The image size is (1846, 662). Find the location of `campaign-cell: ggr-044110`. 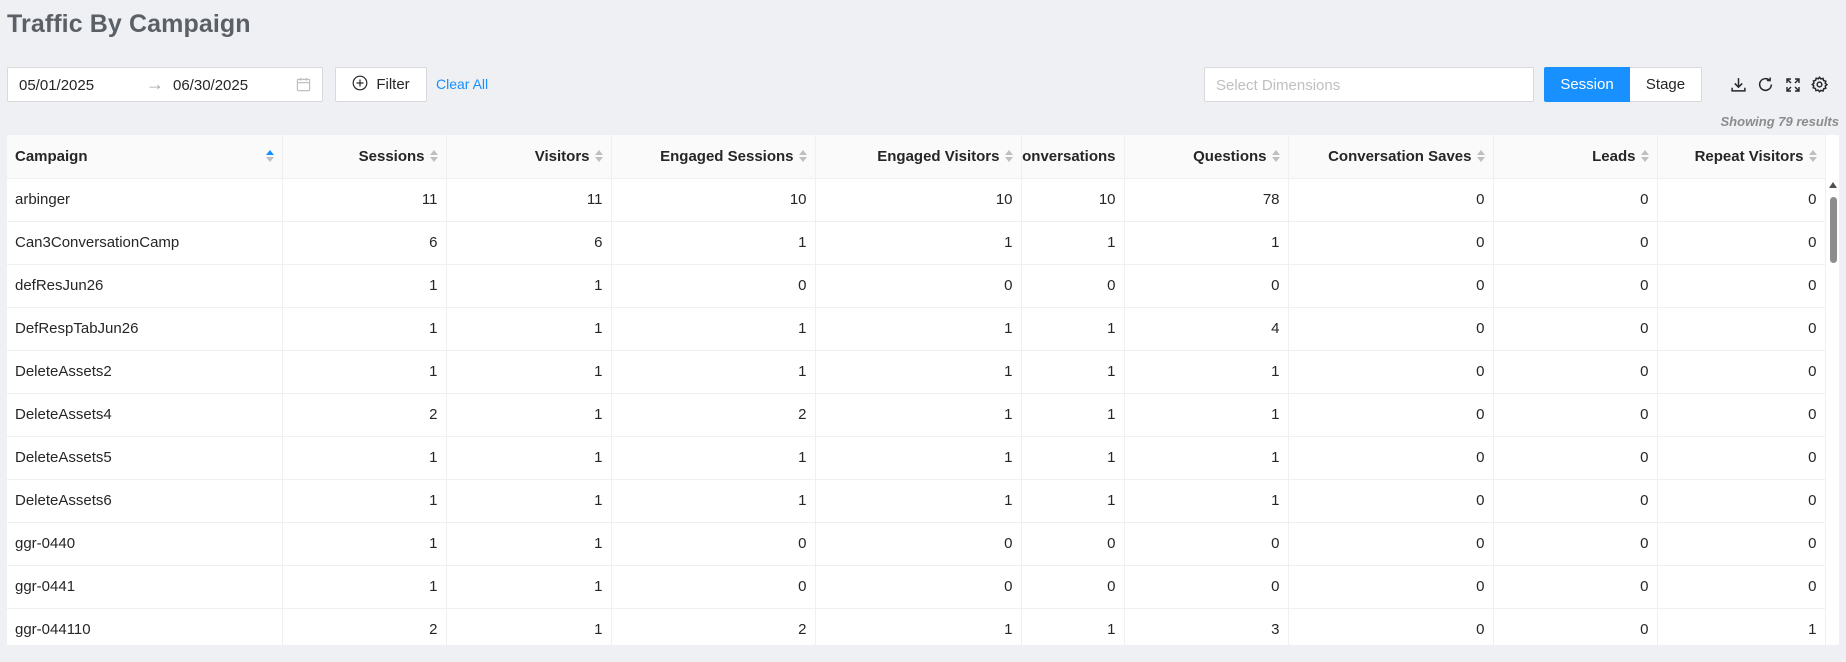

campaign-cell: ggr-044110 is located at coordinates (145, 626).